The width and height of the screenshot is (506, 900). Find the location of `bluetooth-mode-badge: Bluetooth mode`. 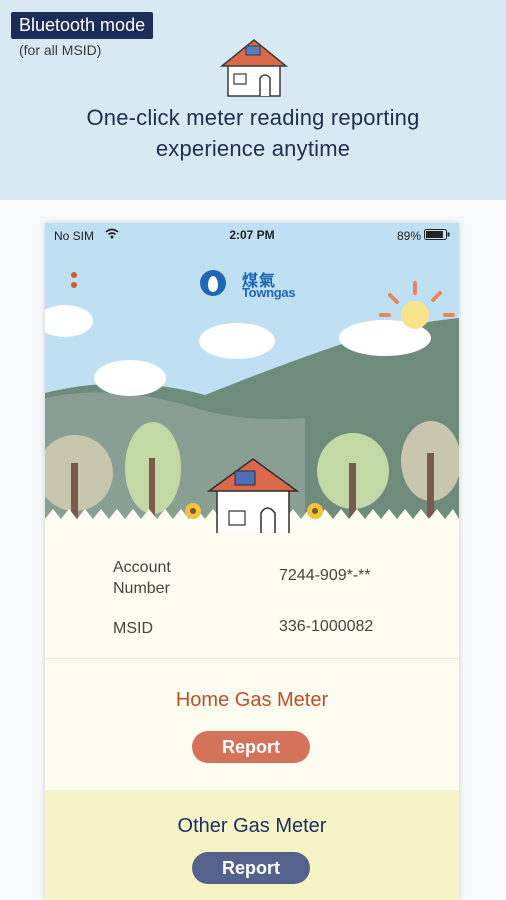

bluetooth-mode-badge: Bluetooth mode is located at coordinates (82, 25).